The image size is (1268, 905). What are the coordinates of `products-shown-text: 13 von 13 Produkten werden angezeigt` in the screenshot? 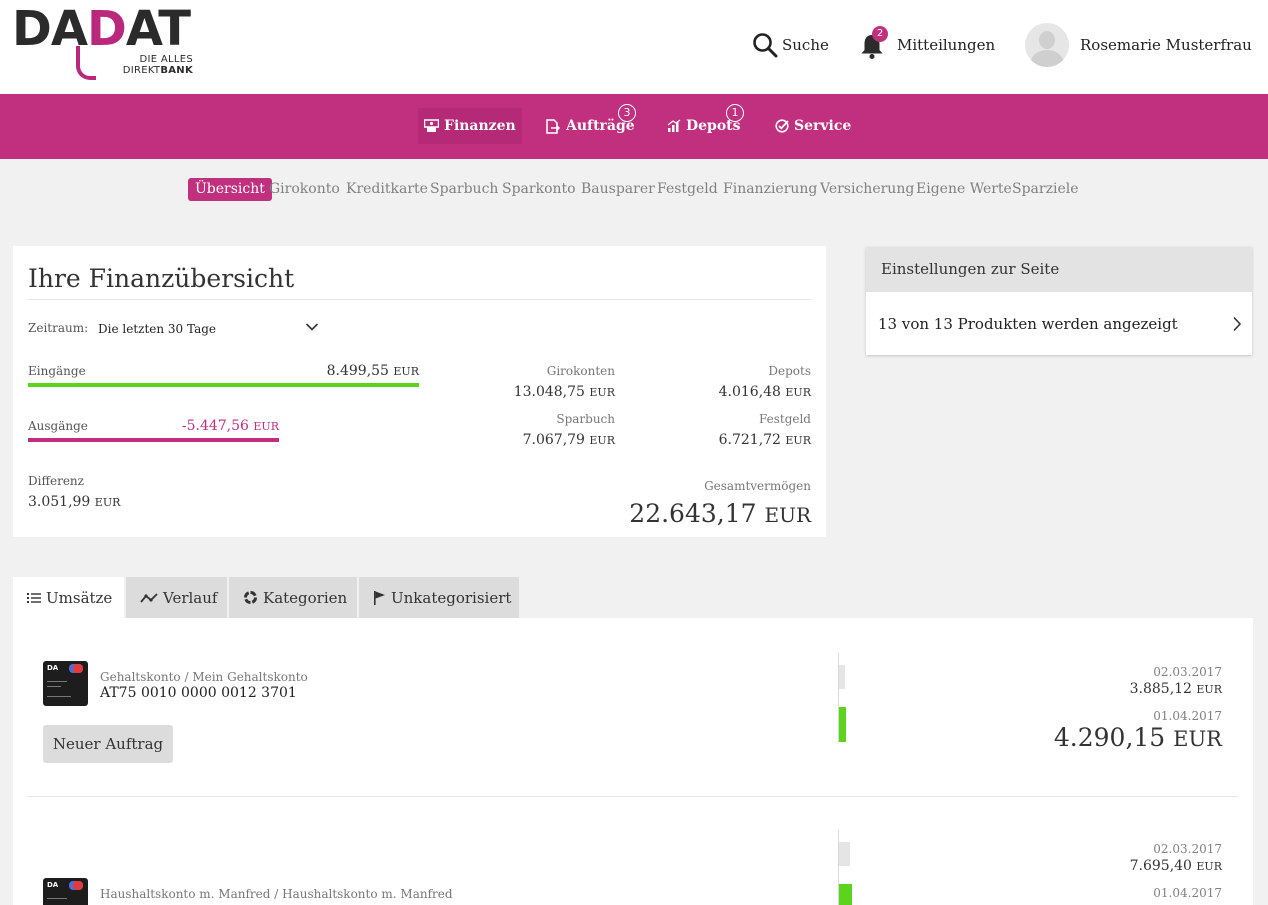 It's located at (1028, 323).